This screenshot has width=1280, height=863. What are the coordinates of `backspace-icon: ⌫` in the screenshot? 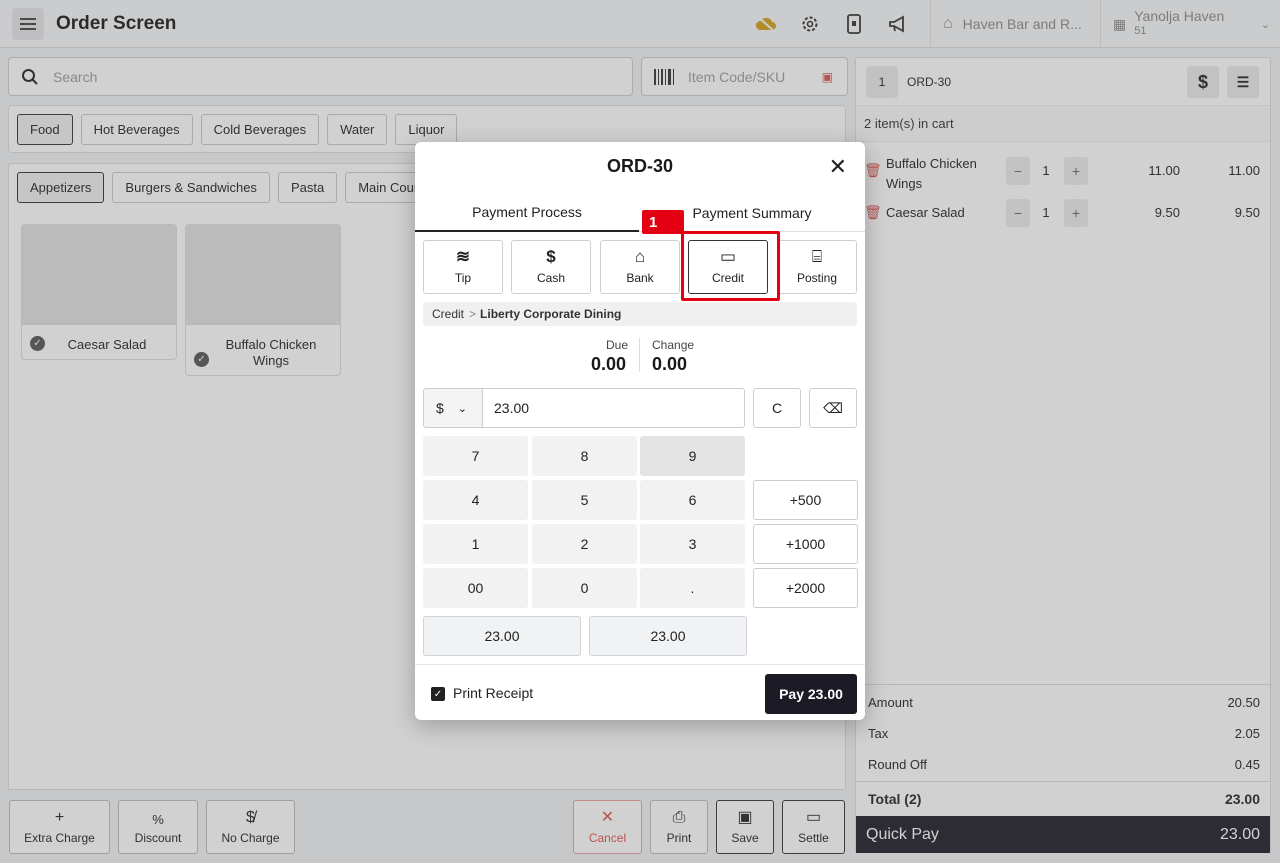 It's located at (833, 408).